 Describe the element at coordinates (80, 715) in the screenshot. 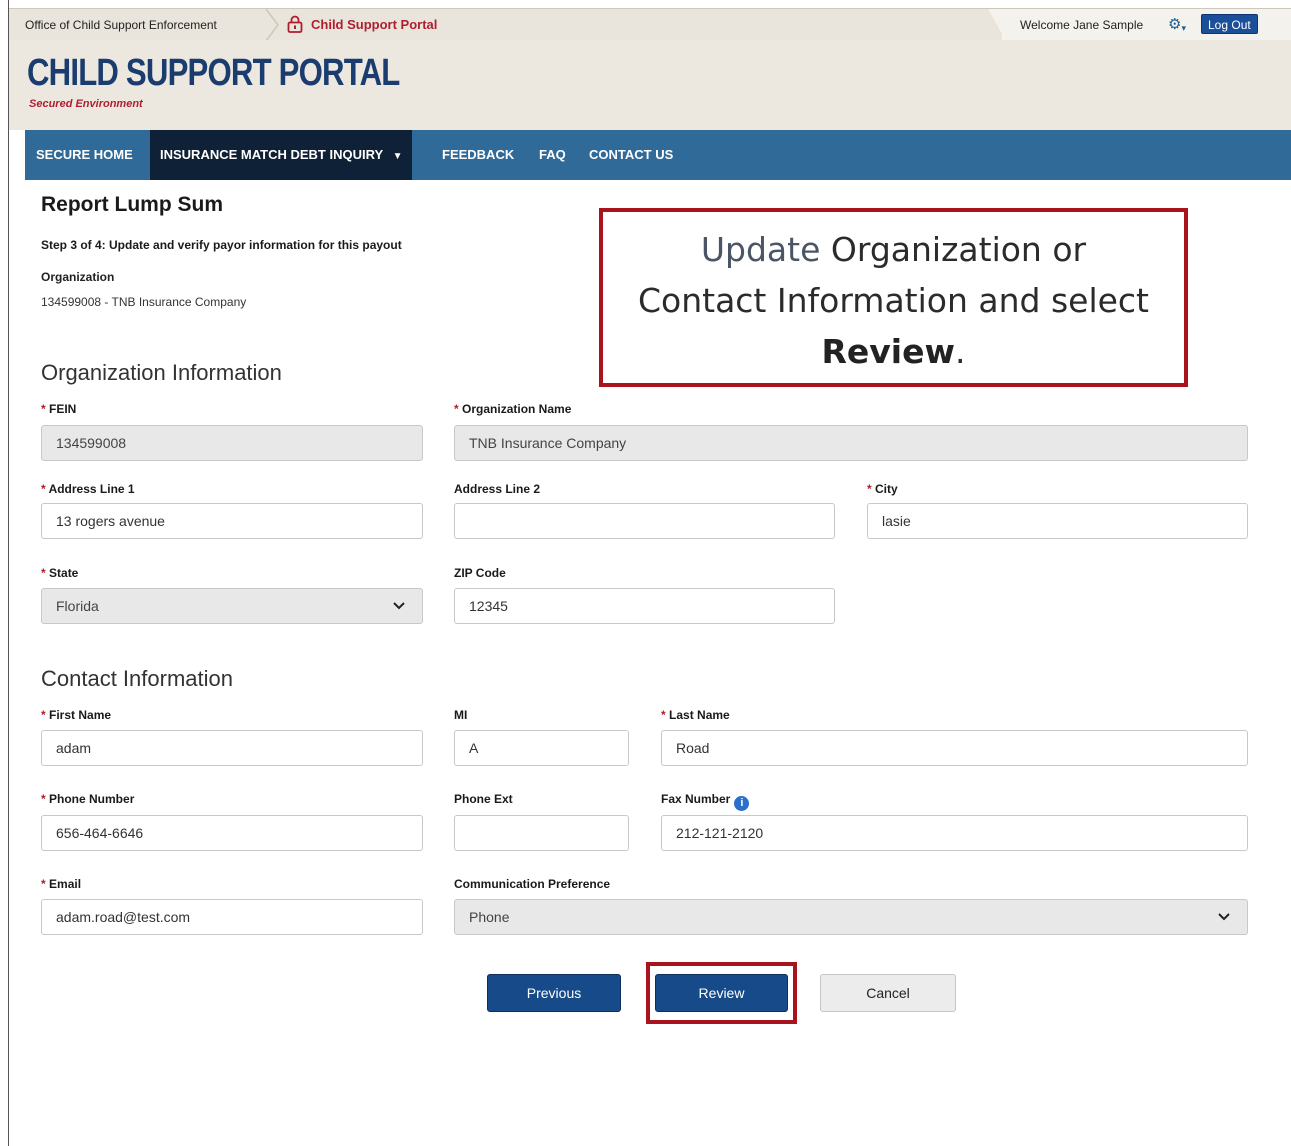

I see `first-name-label-text: First Name` at that location.